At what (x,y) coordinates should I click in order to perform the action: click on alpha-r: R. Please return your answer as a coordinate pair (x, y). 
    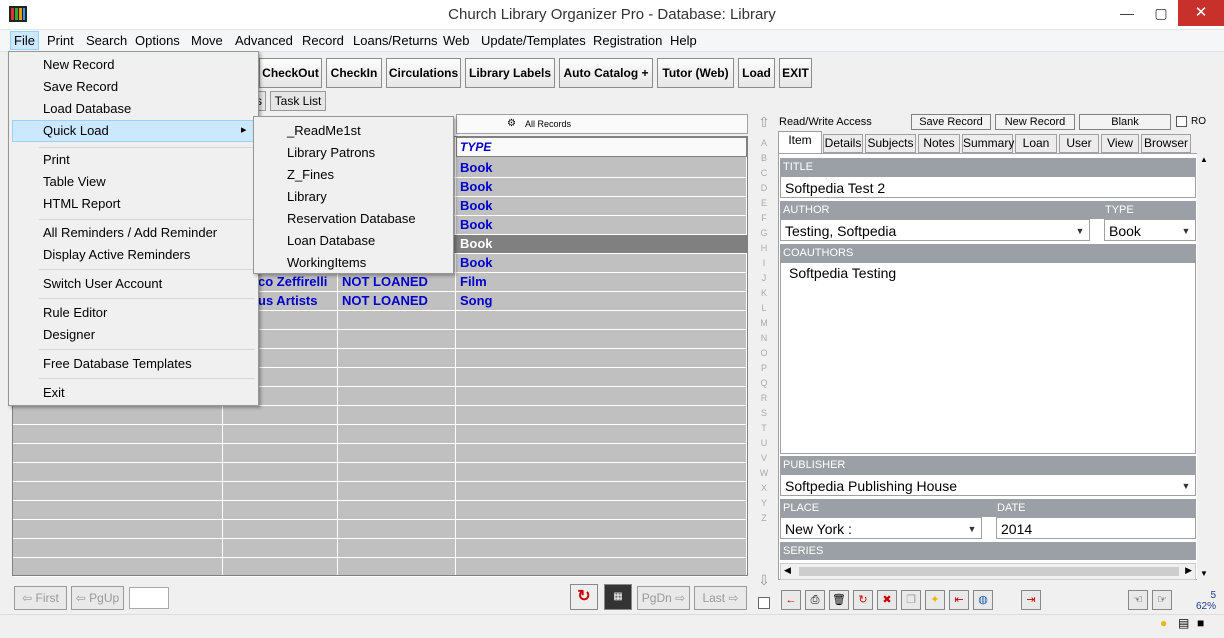
    Looking at the image, I should click on (764, 398).